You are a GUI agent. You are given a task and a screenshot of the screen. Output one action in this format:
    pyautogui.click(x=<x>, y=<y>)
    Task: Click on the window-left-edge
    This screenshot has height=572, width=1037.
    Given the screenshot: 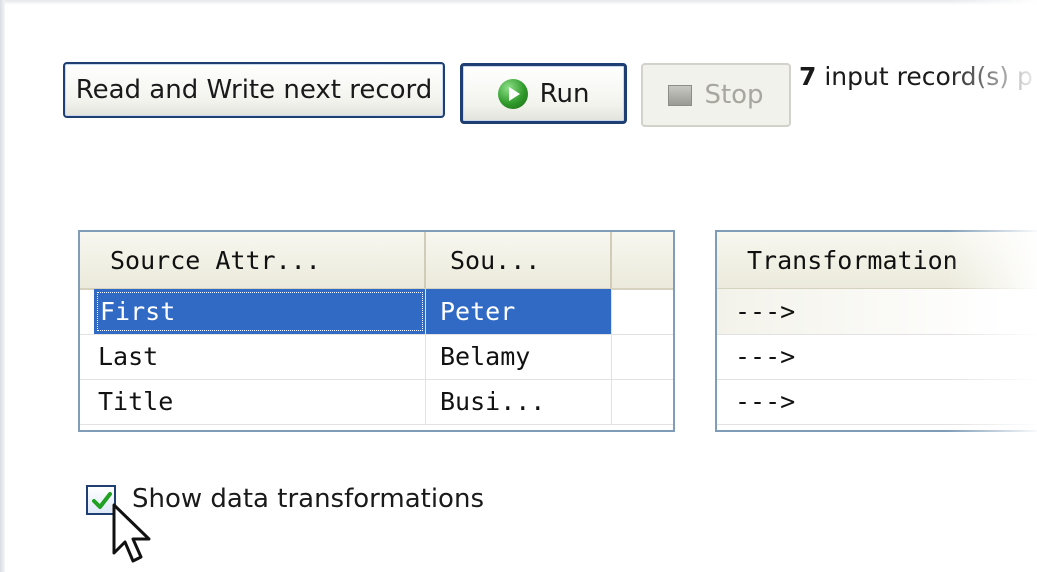 What is the action you would take?
    pyautogui.click(x=2, y=286)
    